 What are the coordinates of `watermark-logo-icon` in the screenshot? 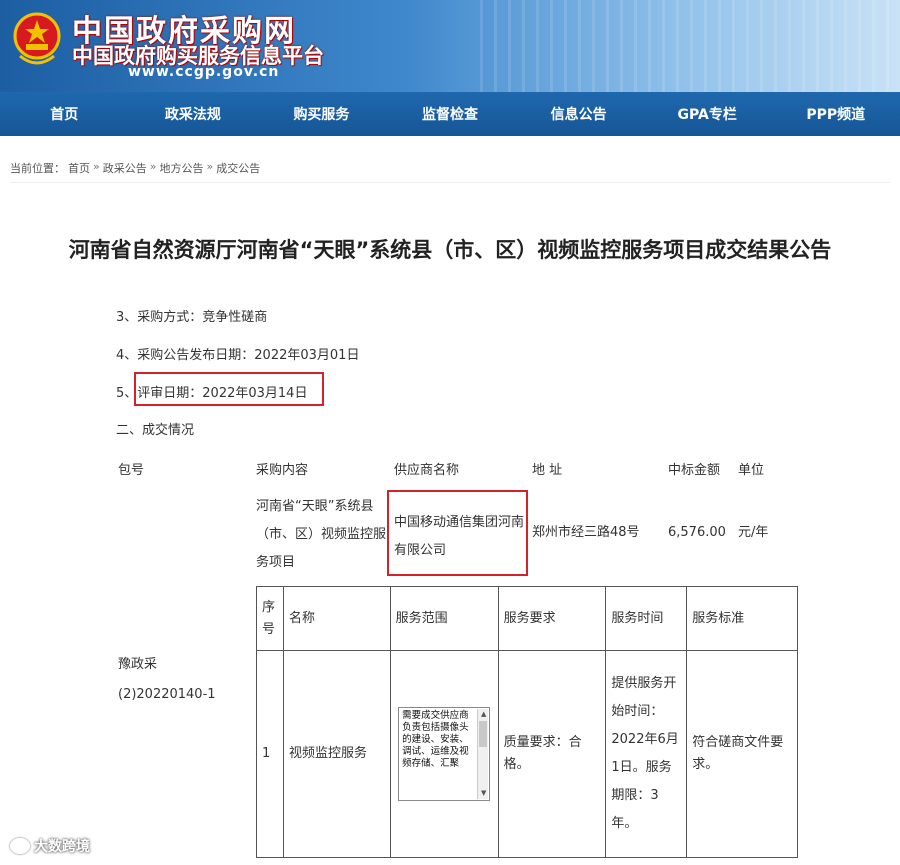 It's located at (20, 846).